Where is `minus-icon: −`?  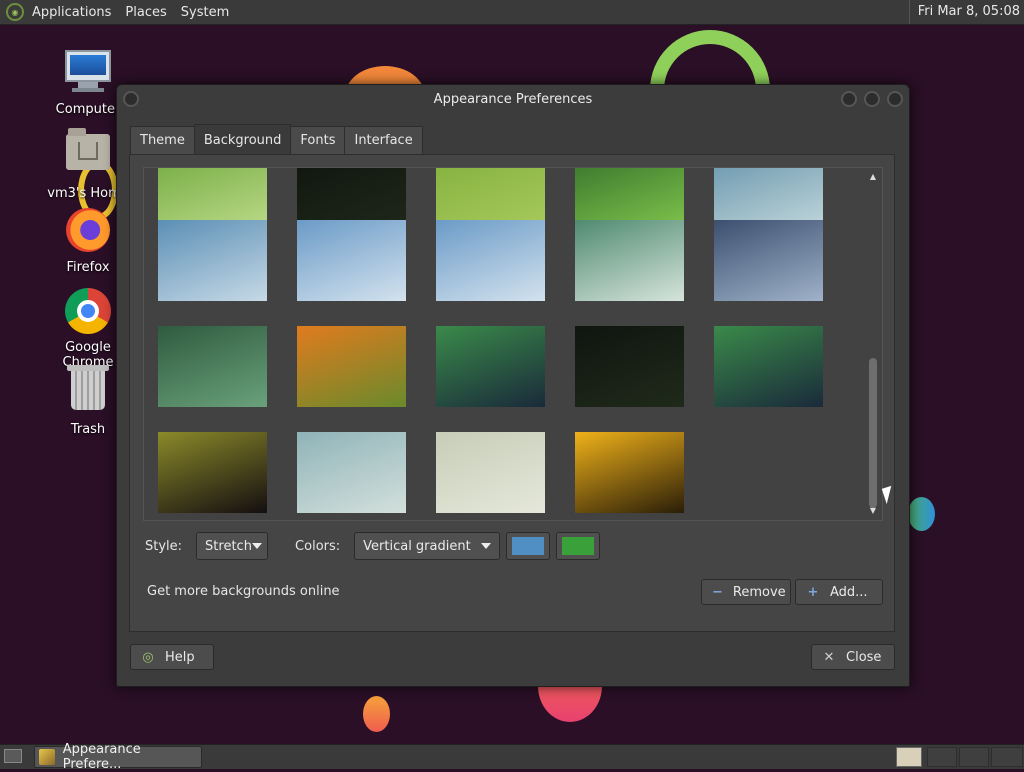 minus-icon: − is located at coordinates (717, 592).